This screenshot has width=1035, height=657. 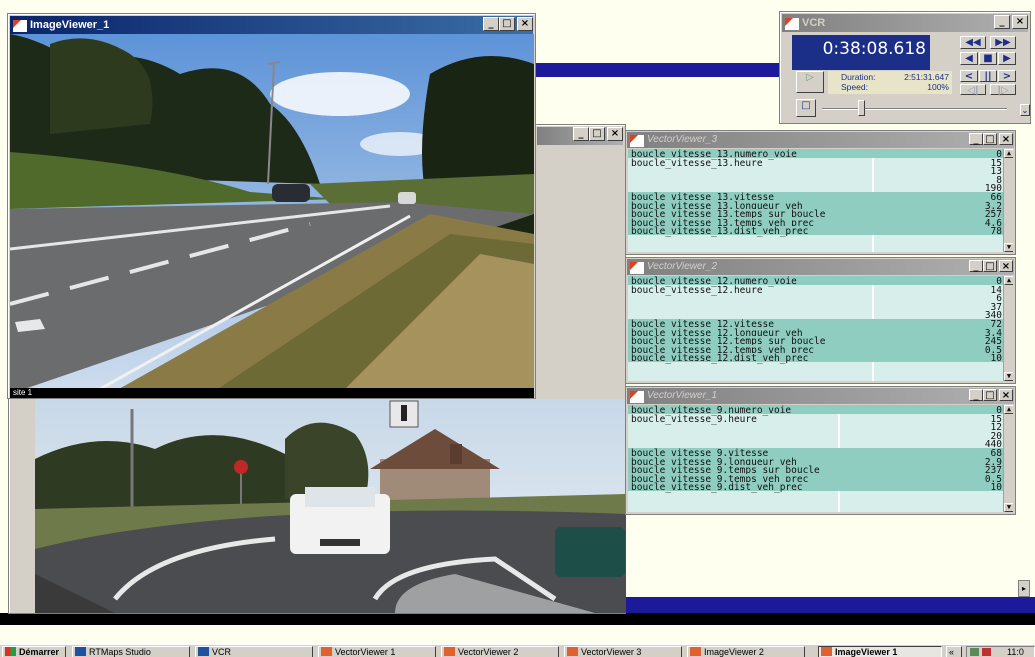 I want to click on frame-back-button: ◁|, so click(x=973, y=90).